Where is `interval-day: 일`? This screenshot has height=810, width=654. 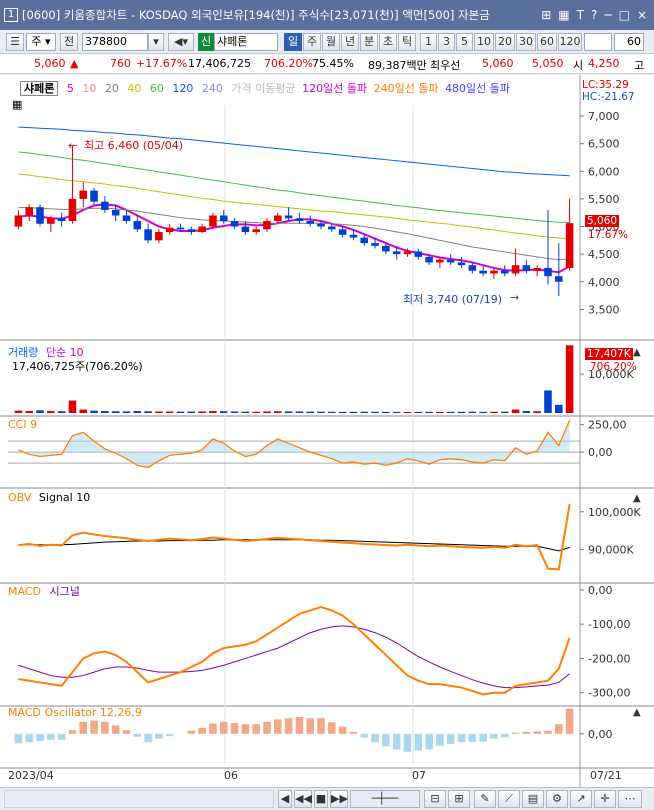 interval-day: 일 is located at coordinates (293, 42).